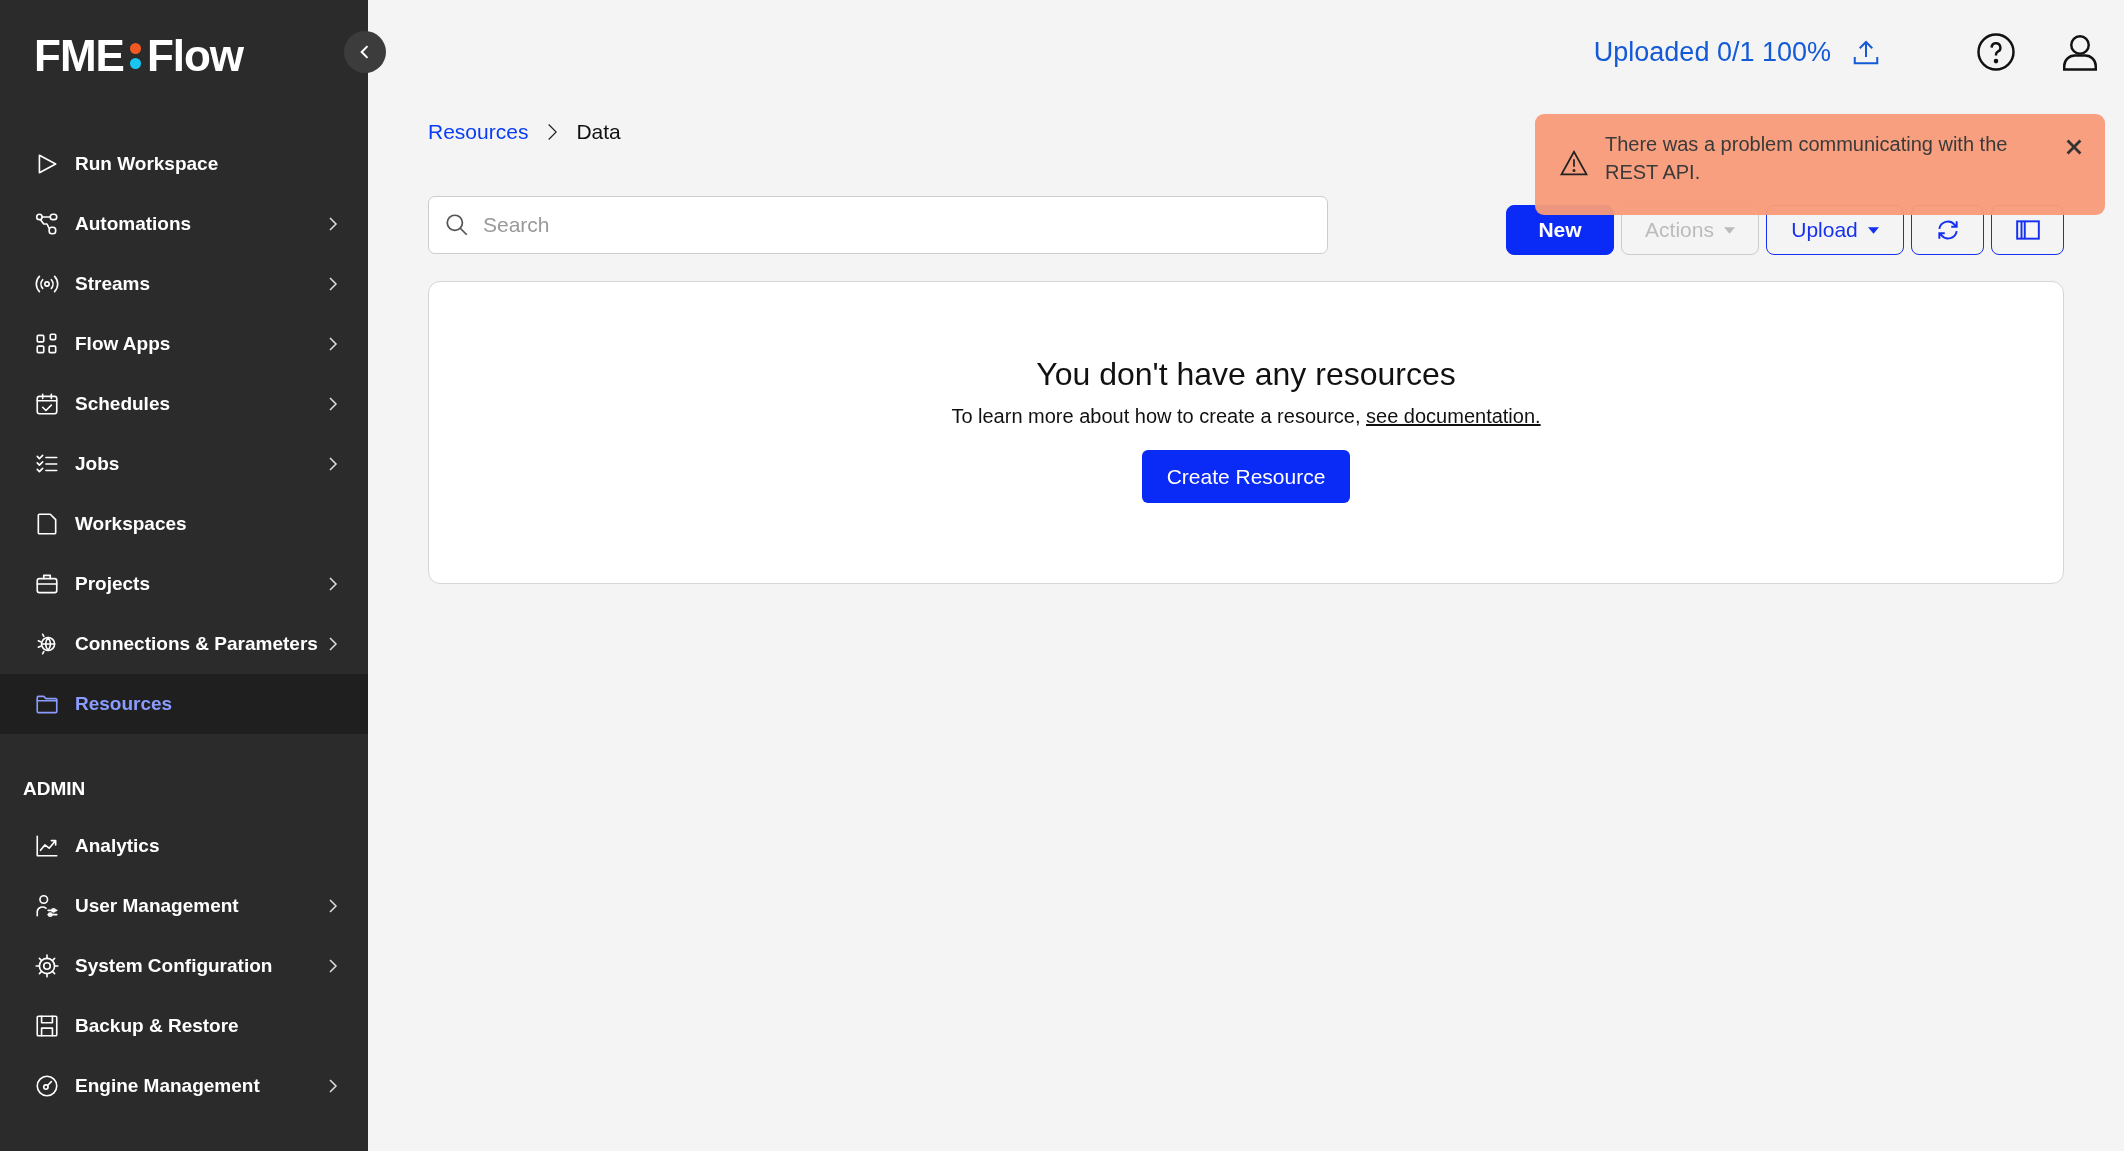 The image size is (2124, 1151). What do you see at coordinates (47, 966) in the screenshot?
I see `gear-icon` at bounding box center [47, 966].